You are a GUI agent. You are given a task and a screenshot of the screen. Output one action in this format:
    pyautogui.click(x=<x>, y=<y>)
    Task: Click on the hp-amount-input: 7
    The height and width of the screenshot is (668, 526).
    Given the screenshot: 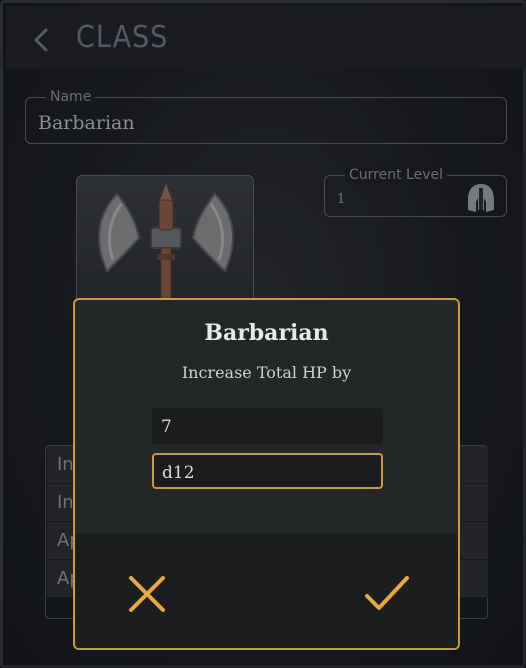 What is the action you would take?
    pyautogui.click(x=267, y=426)
    